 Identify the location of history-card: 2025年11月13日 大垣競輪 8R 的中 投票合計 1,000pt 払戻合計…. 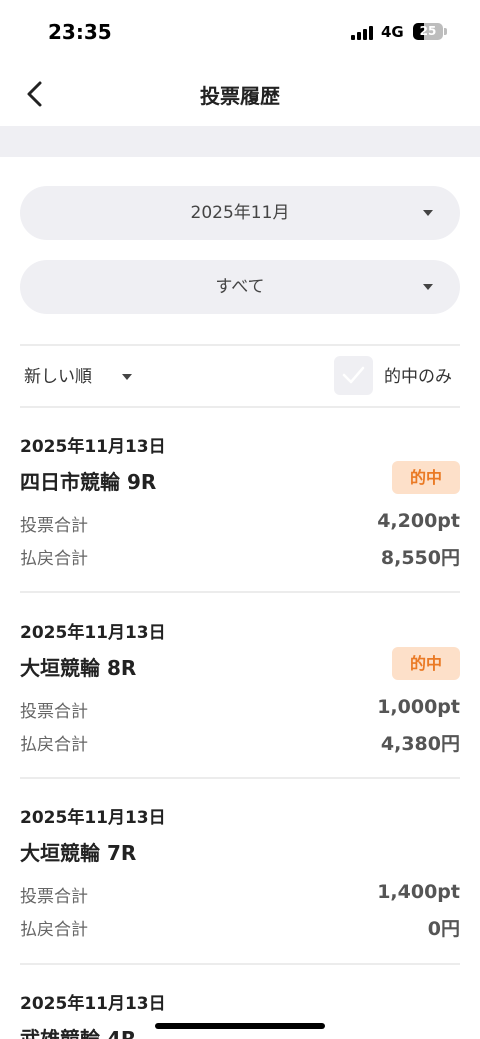
(240, 688).